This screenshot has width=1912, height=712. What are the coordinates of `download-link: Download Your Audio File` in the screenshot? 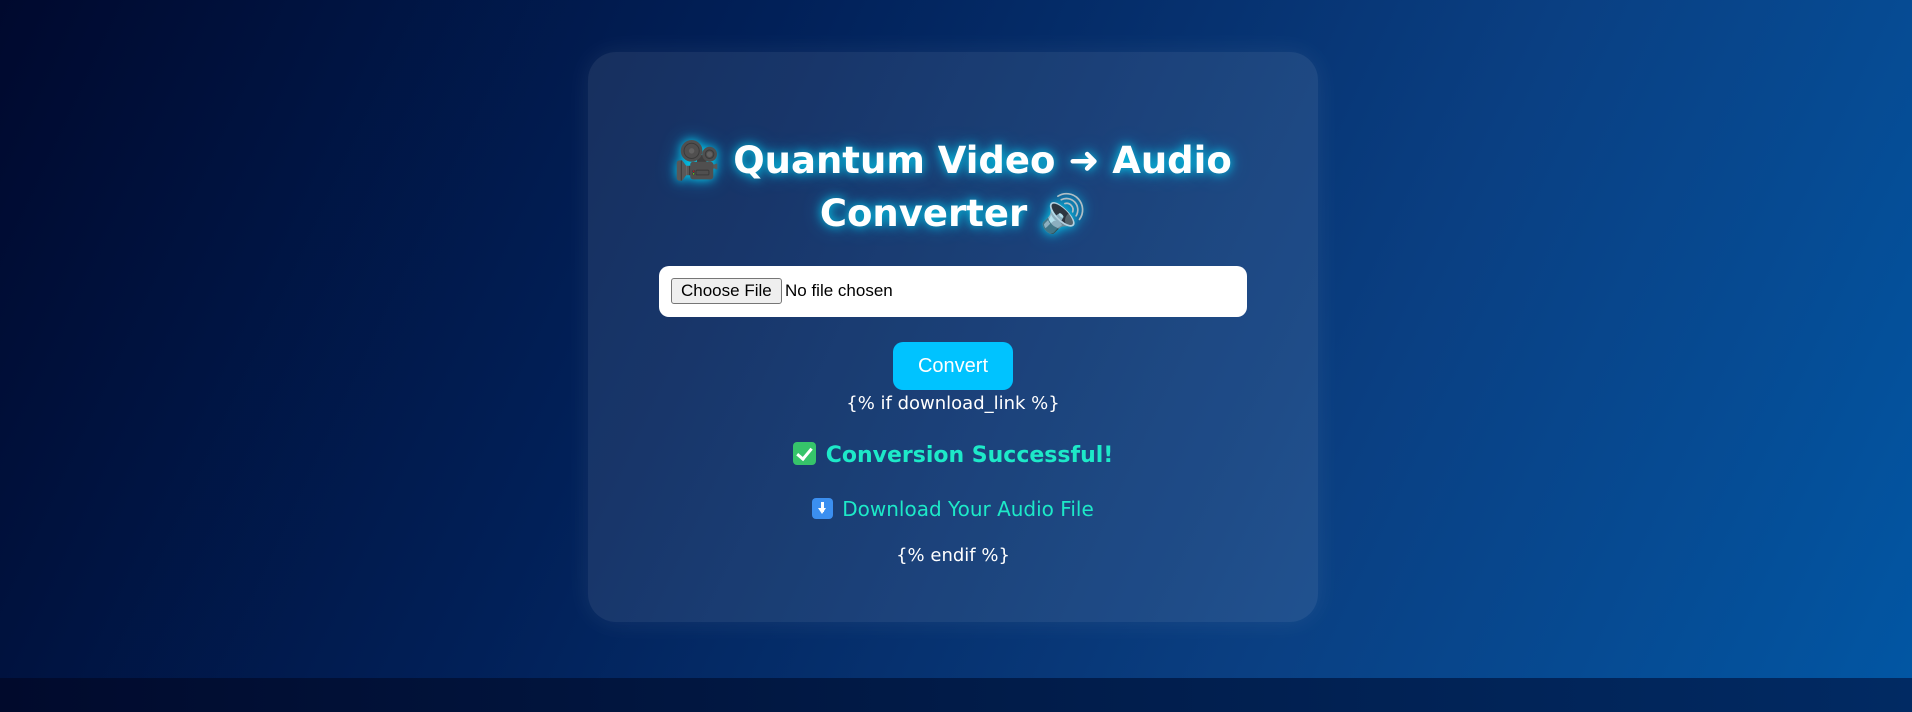 It's located at (968, 509).